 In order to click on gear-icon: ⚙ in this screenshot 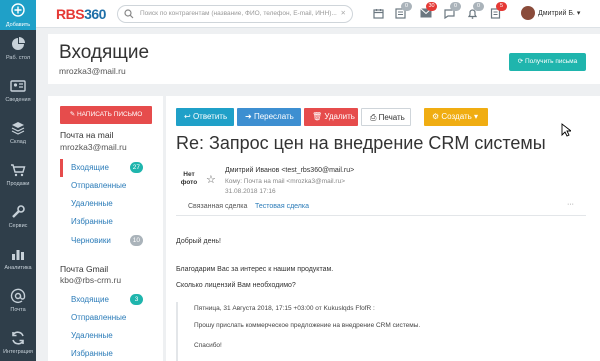, I will do `click(436, 116)`.